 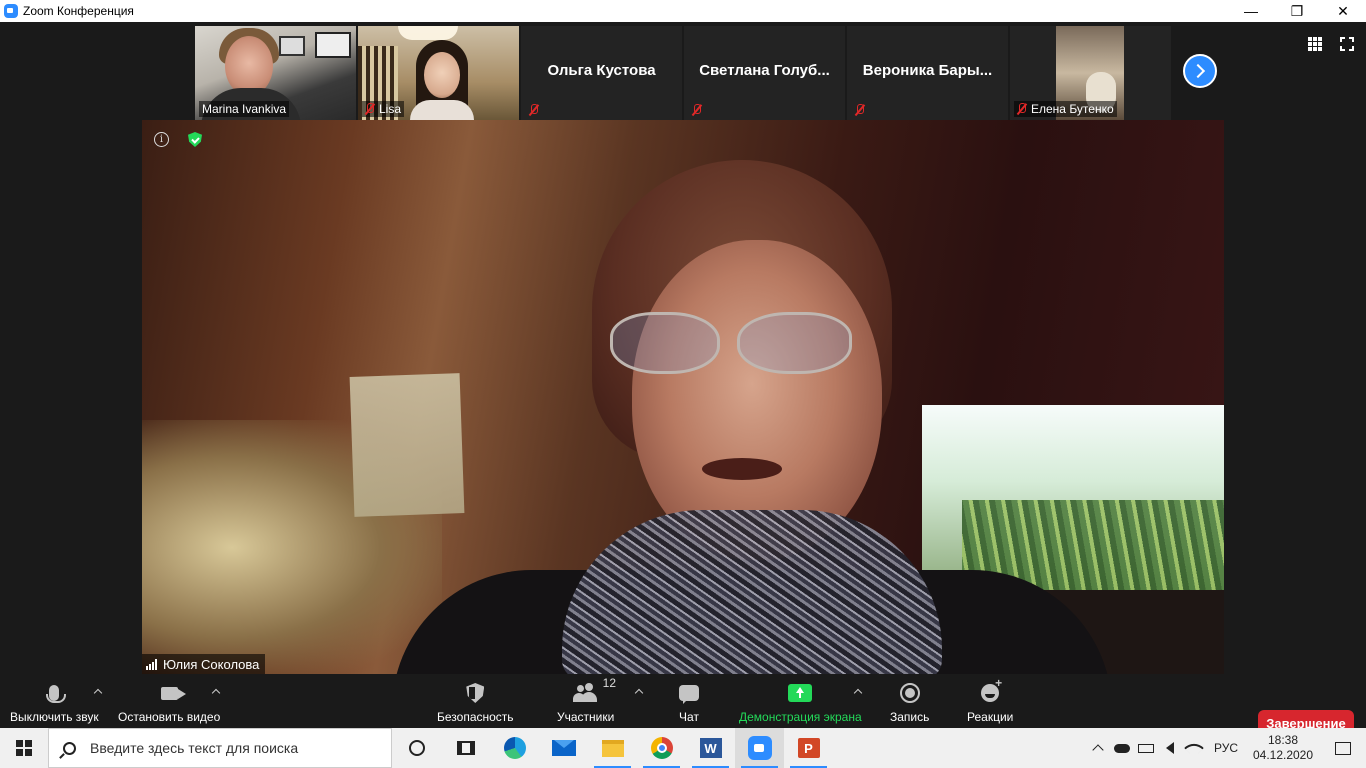 I want to click on reactions-label: Реакции, so click(x=990, y=717).